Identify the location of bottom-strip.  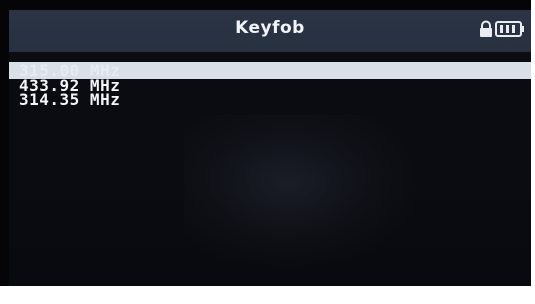
(267, 295).